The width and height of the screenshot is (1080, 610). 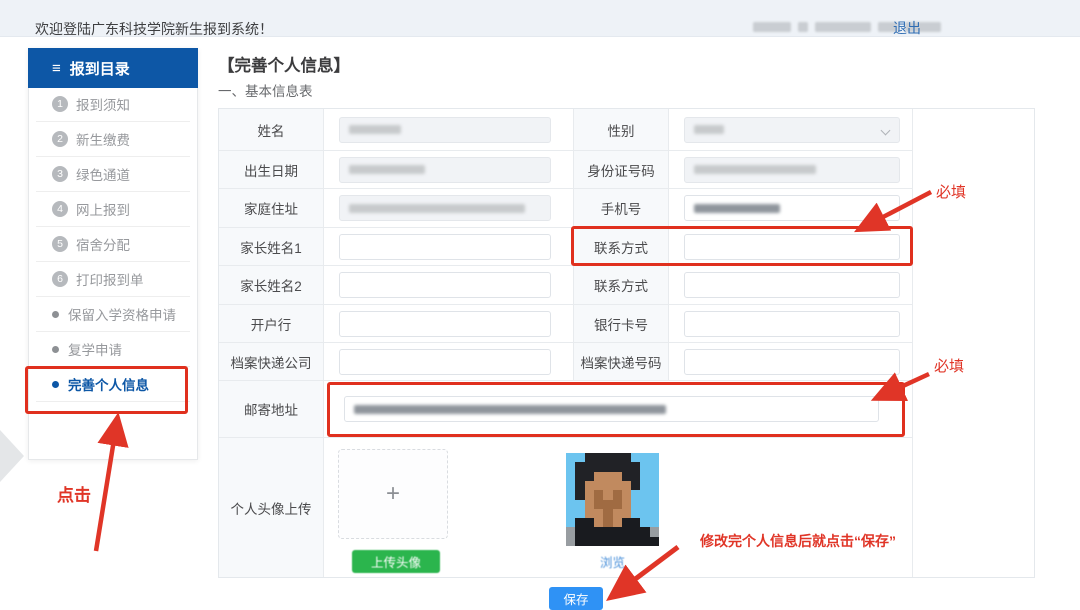 I want to click on avatar-upload-label: 个人头像上传, so click(x=271, y=507).